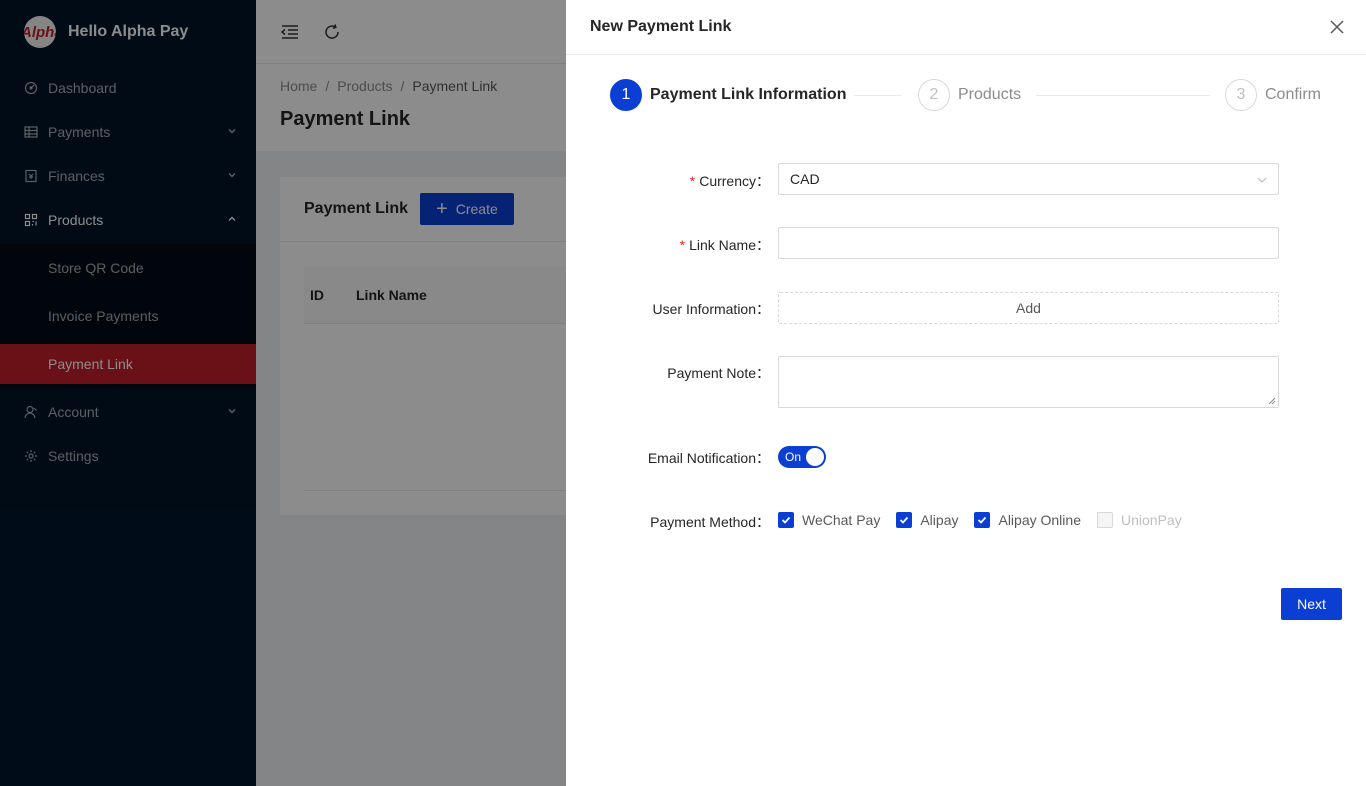 Image resolution: width=1366 pixels, height=786 pixels. I want to click on step-label: Confirm, so click(1293, 94).